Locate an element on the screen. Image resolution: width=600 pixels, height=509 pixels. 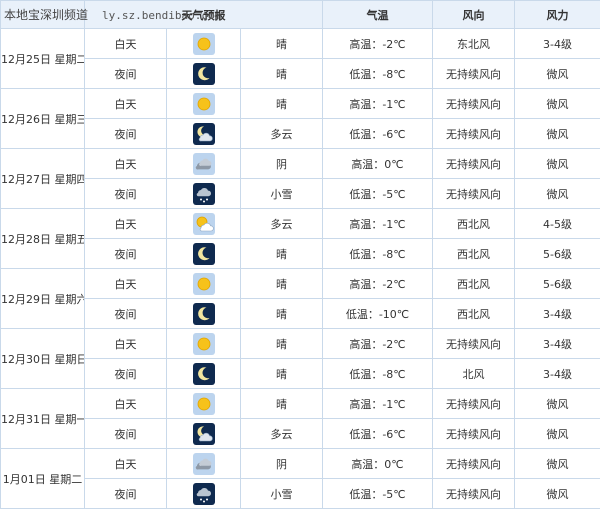
day-date: 12月26日 星期三 is located at coordinates (43, 119).